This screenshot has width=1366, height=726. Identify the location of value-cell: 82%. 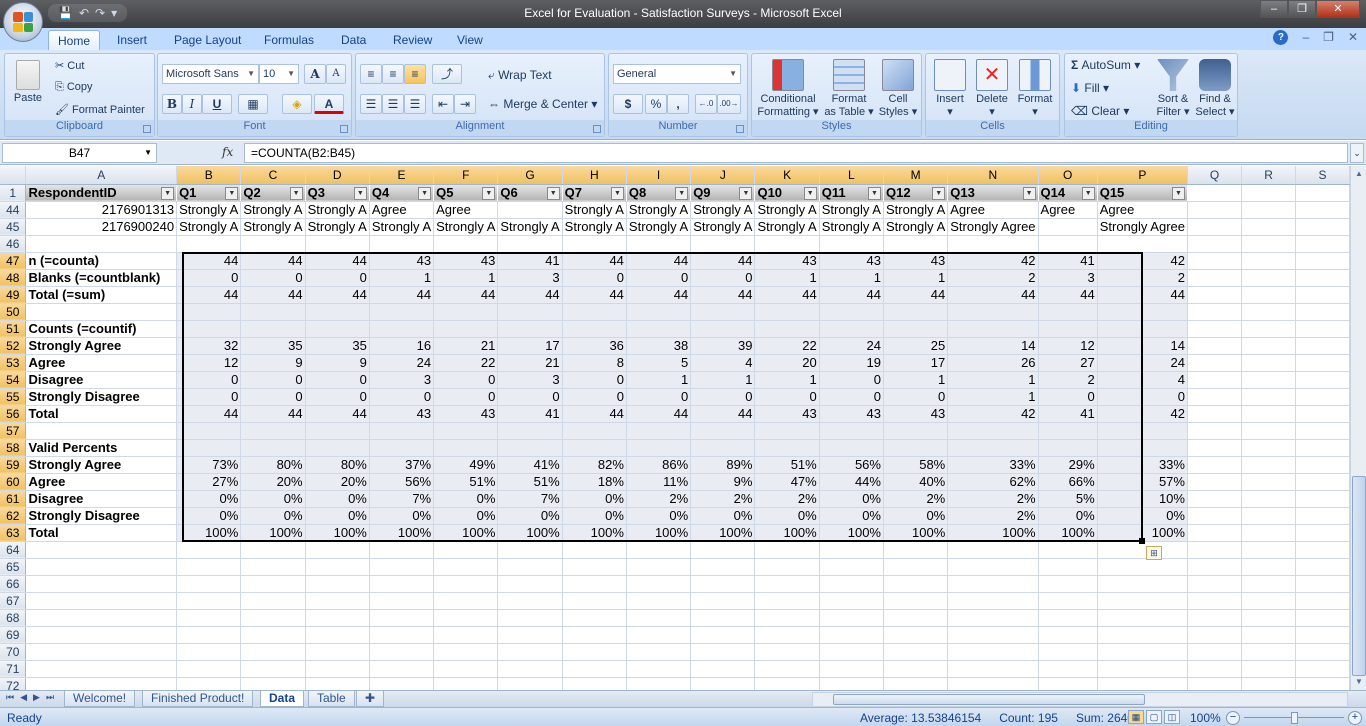
(594, 465).